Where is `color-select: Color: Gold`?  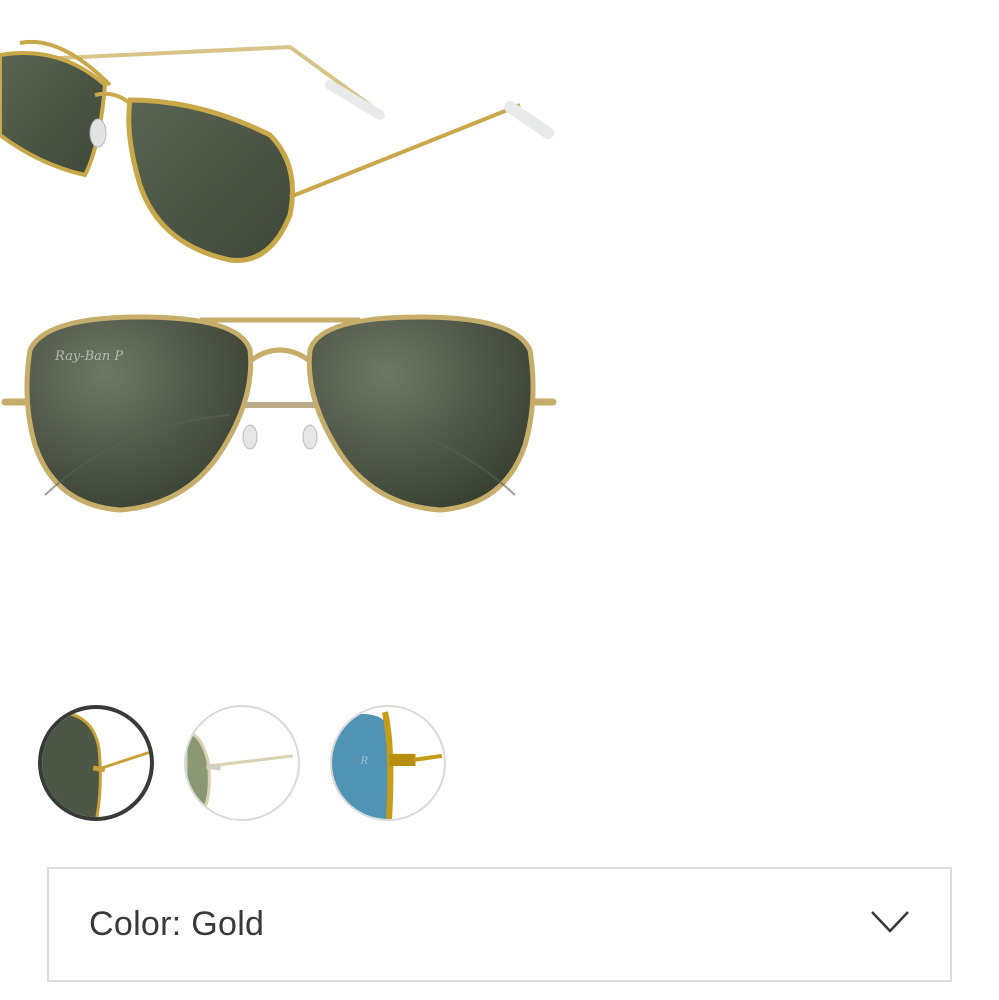
color-select: Color: Gold is located at coordinates (499, 924).